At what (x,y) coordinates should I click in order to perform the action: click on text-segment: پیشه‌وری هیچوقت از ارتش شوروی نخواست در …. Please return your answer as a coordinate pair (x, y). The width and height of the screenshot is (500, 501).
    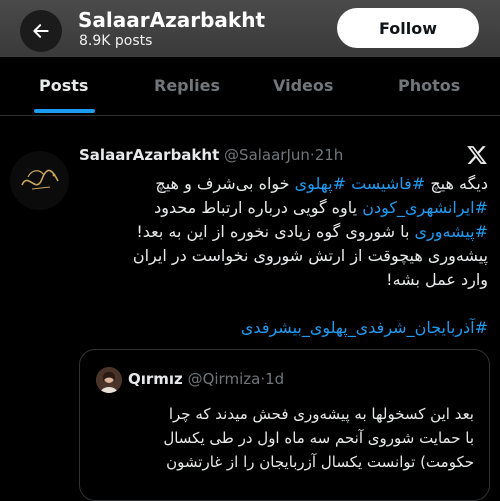
    Looking at the image, I should click on (310, 255).